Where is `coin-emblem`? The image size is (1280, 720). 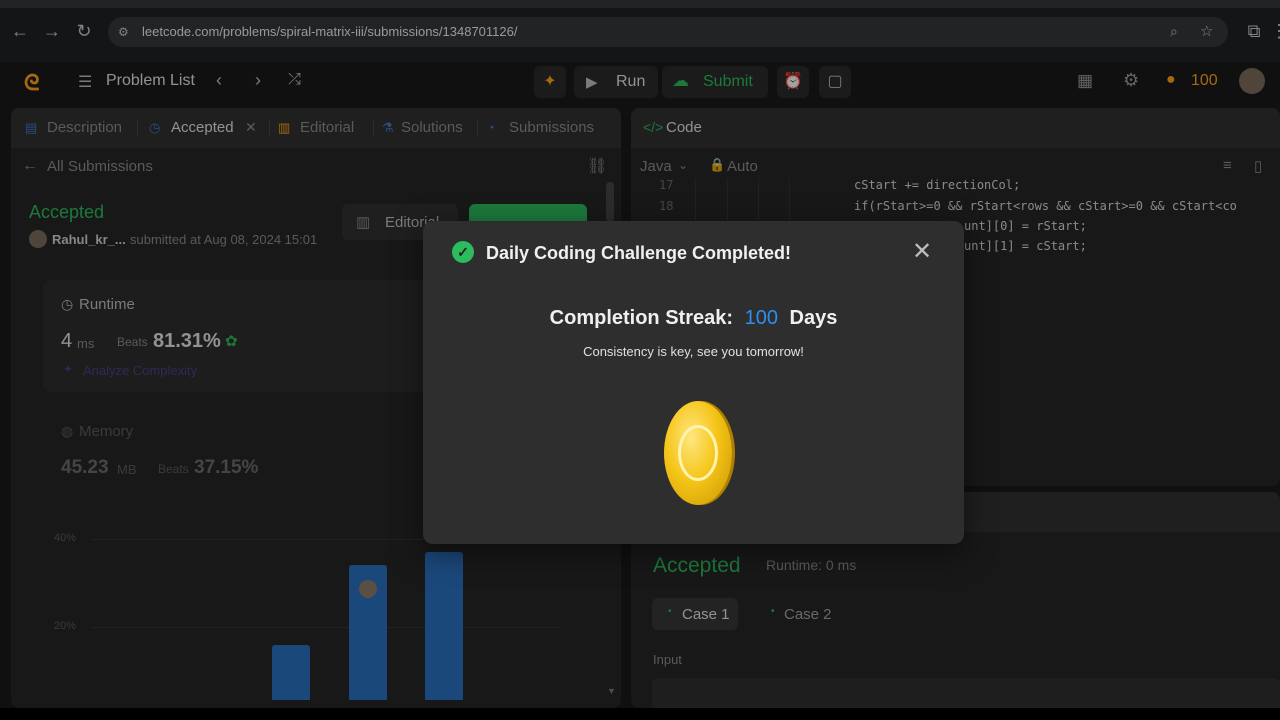
coin-emblem is located at coordinates (698, 453).